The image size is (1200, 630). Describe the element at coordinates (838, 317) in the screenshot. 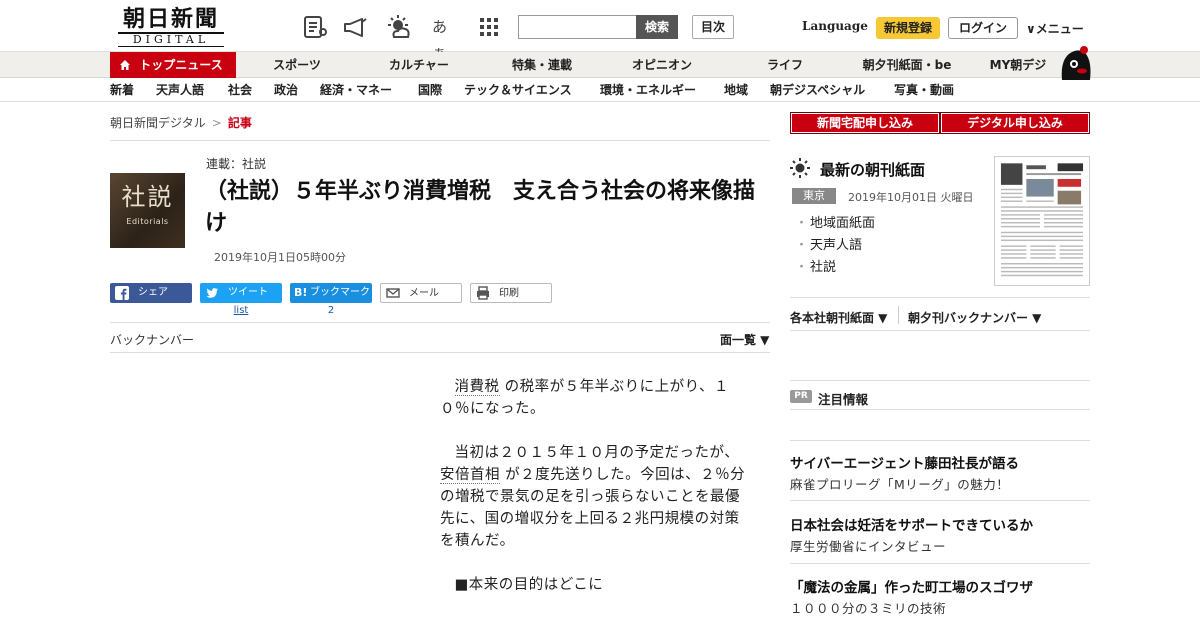

I see `regional-editions-dropdown: 各本社朝刊紙面 ▼` at that location.